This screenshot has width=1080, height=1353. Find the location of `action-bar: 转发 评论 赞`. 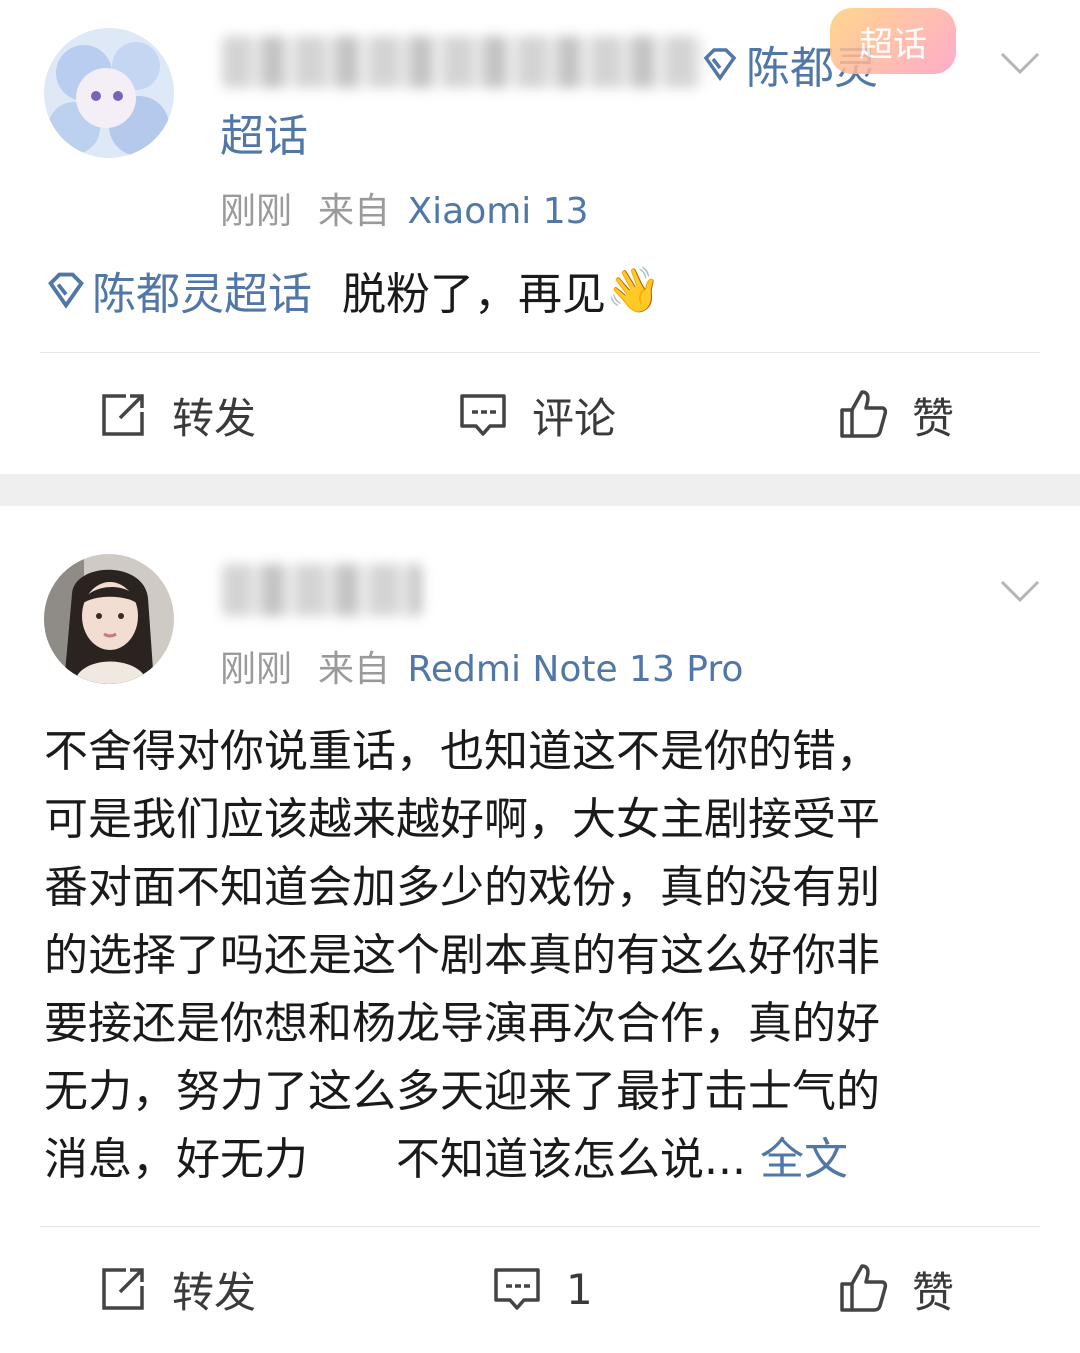

action-bar: 转发 评论 赞 is located at coordinates (540, 415).